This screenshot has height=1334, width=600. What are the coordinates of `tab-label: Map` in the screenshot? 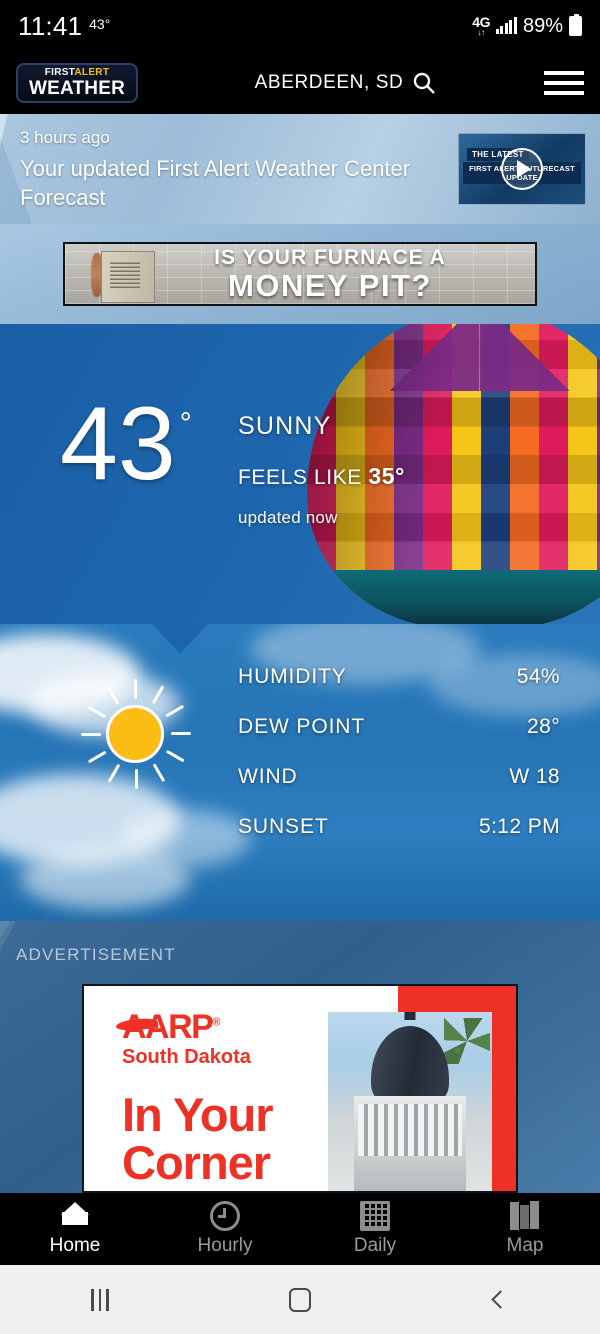 It's located at (525, 1245).